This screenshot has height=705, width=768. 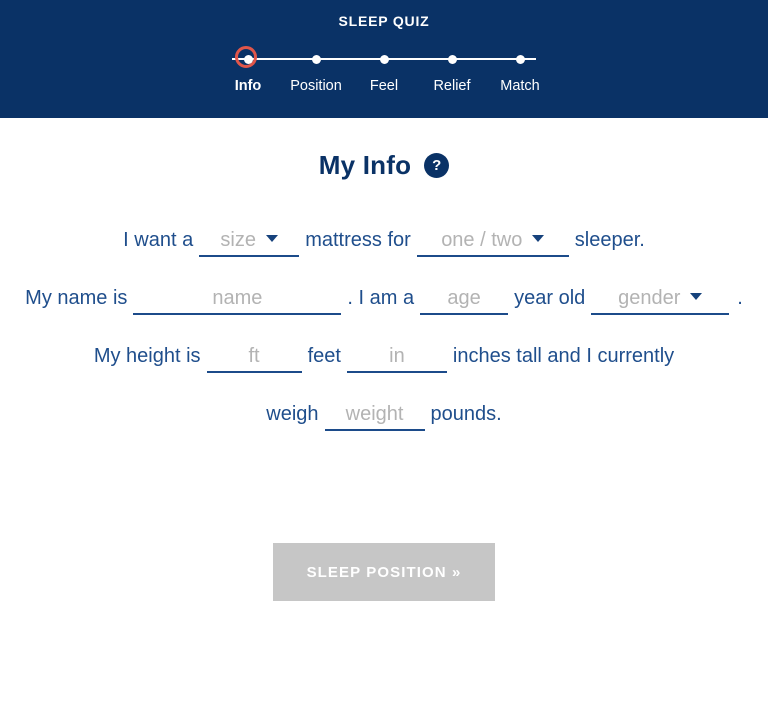 I want to click on label-weigh: weigh, so click(x=292, y=414).